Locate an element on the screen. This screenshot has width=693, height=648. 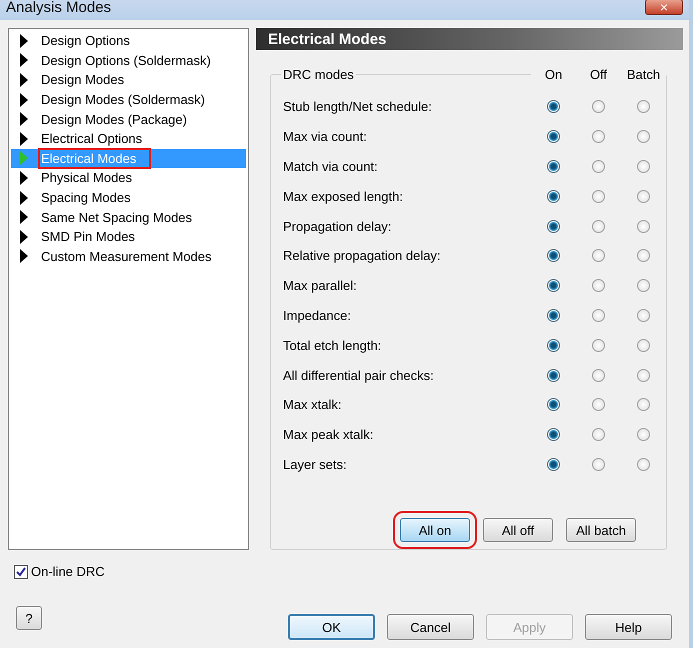
checkmark-icon is located at coordinates (21, 571).